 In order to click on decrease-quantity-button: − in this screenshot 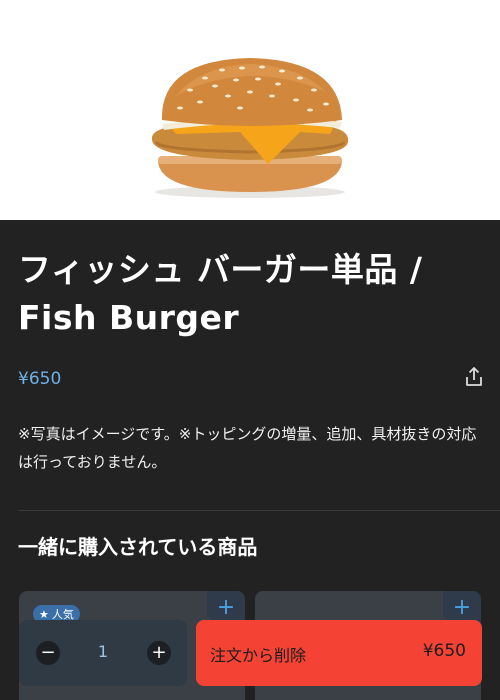, I will do `click(48, 653)`.